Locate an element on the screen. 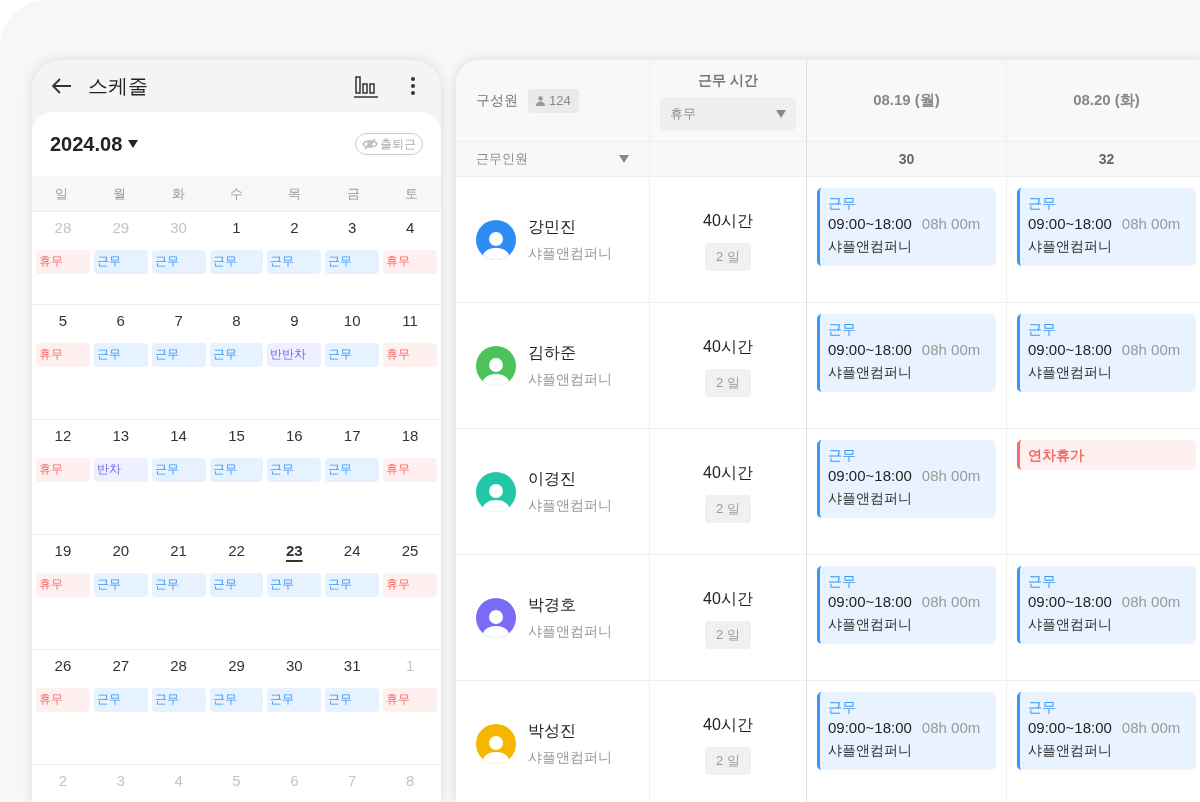  member-filter-dropdown: 근무인원 is located at coordinates (553, 159).